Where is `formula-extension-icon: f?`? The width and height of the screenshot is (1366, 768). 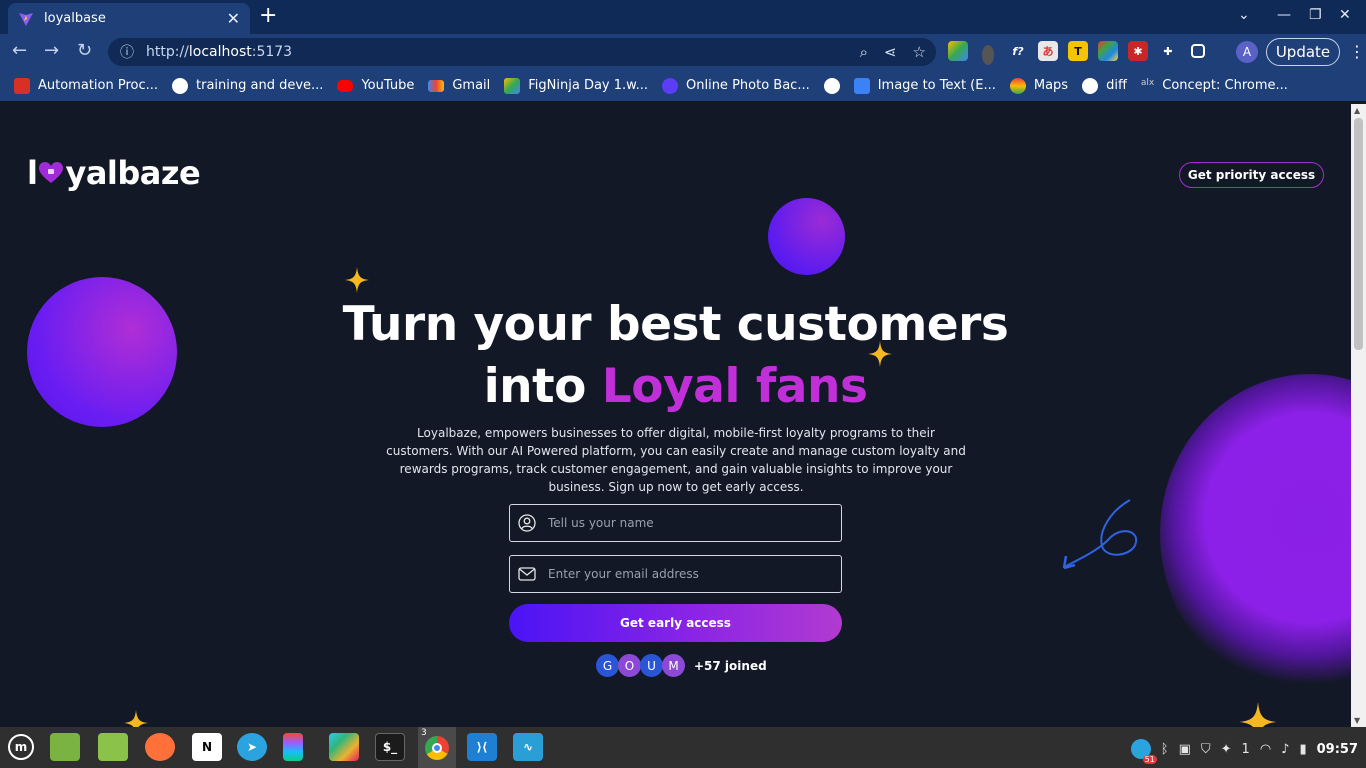 formula-extension-icon: f? is located at coordinates (1018, 51).